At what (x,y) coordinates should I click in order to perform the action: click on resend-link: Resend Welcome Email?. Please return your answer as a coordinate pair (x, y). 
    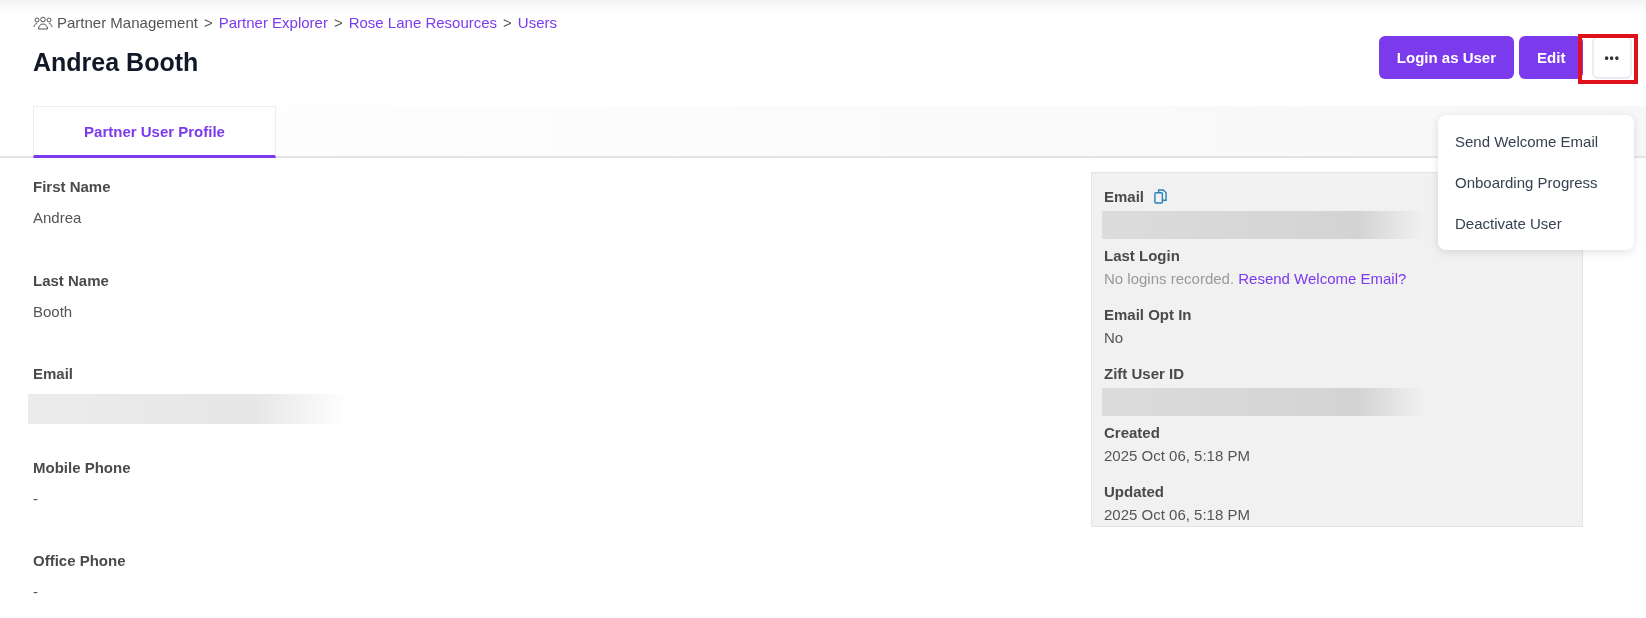
    Looking at the image, I should click on (1322, 278).